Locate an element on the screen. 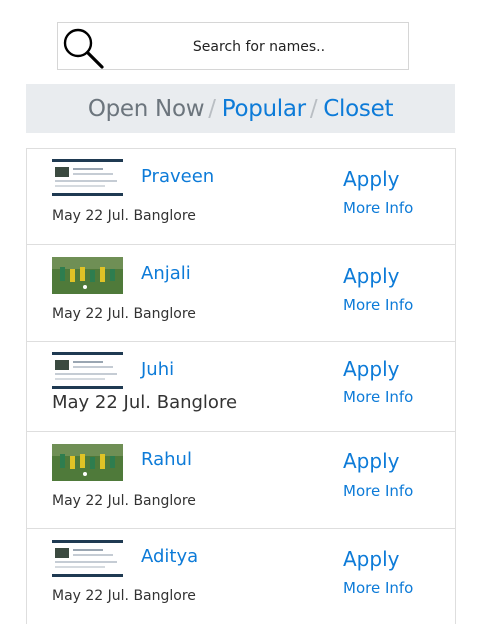  item-name: Aditya is located at coordinates (169, 556).